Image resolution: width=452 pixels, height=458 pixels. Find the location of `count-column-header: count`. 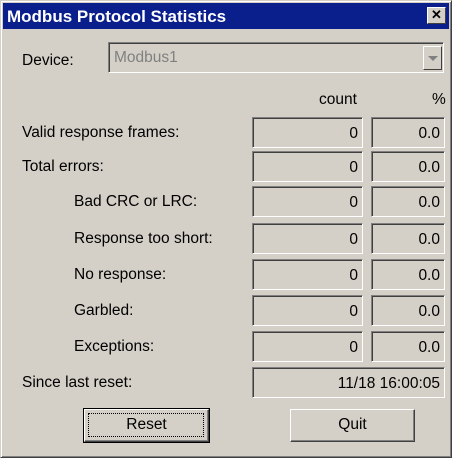

count-column-header: count is located at coordinates (338, 99).